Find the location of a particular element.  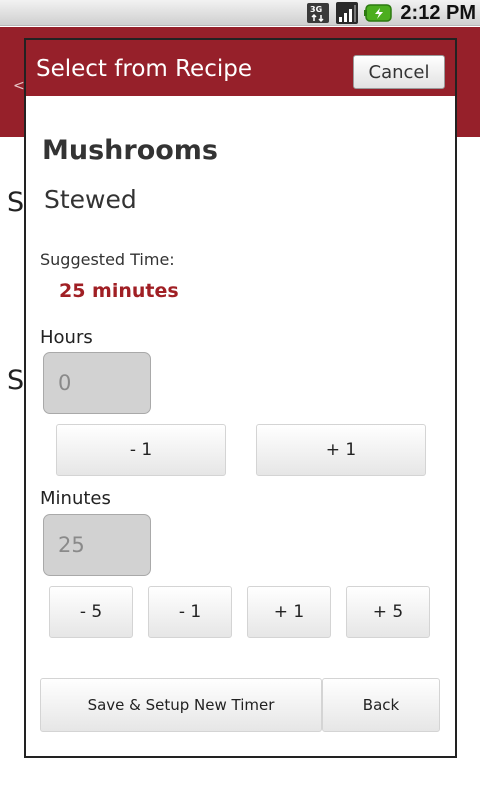

signal-strength-icon is located at coordinates (347, 13).